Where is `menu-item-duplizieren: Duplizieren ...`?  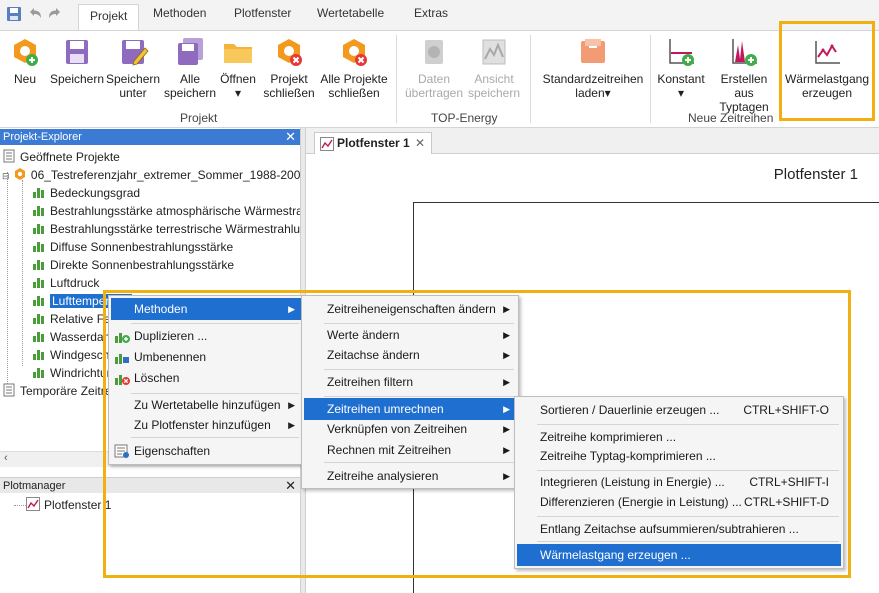
menu-item-duplizieren: Duplizieren ... is located at coordinates (206, 336).